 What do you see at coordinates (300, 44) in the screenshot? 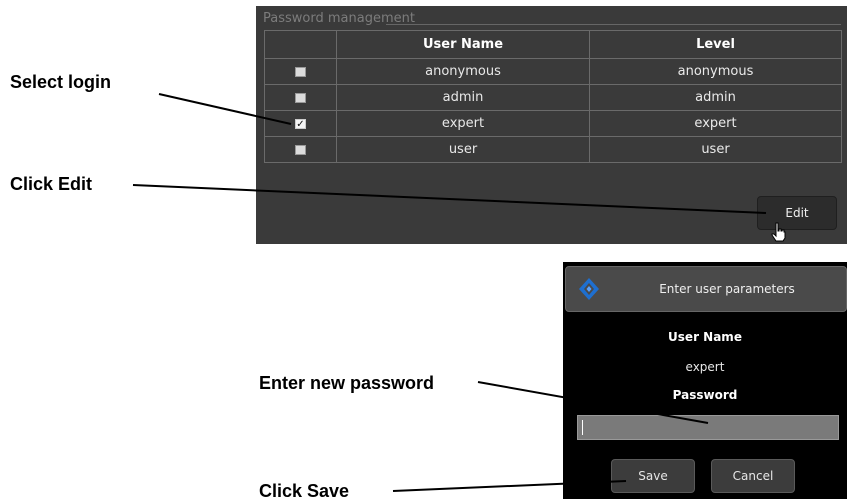
I see `checkbox-column-header` at bounding box center [300, 44].